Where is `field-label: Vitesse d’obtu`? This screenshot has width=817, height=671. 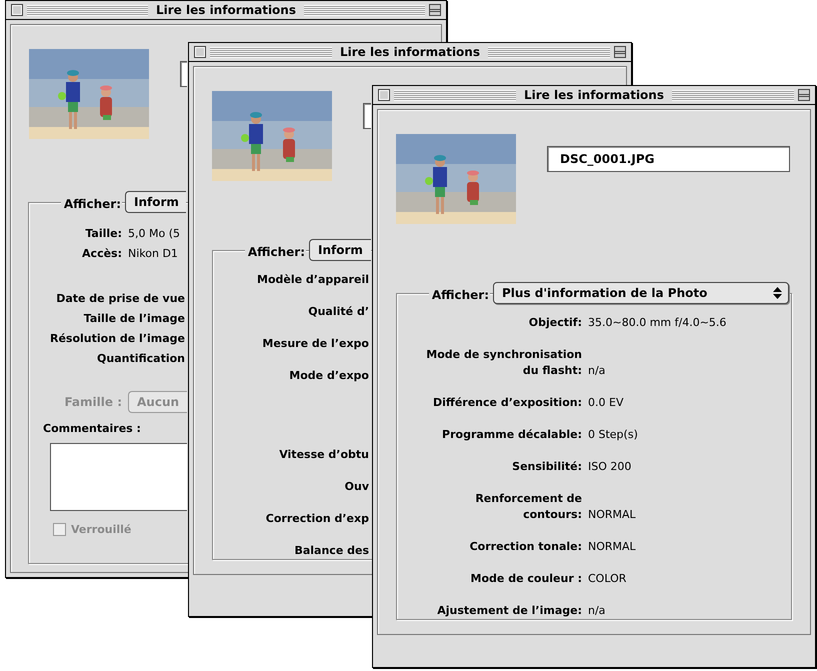 field-label: Vitesse d’obtu is located at coordinates (323, 455).